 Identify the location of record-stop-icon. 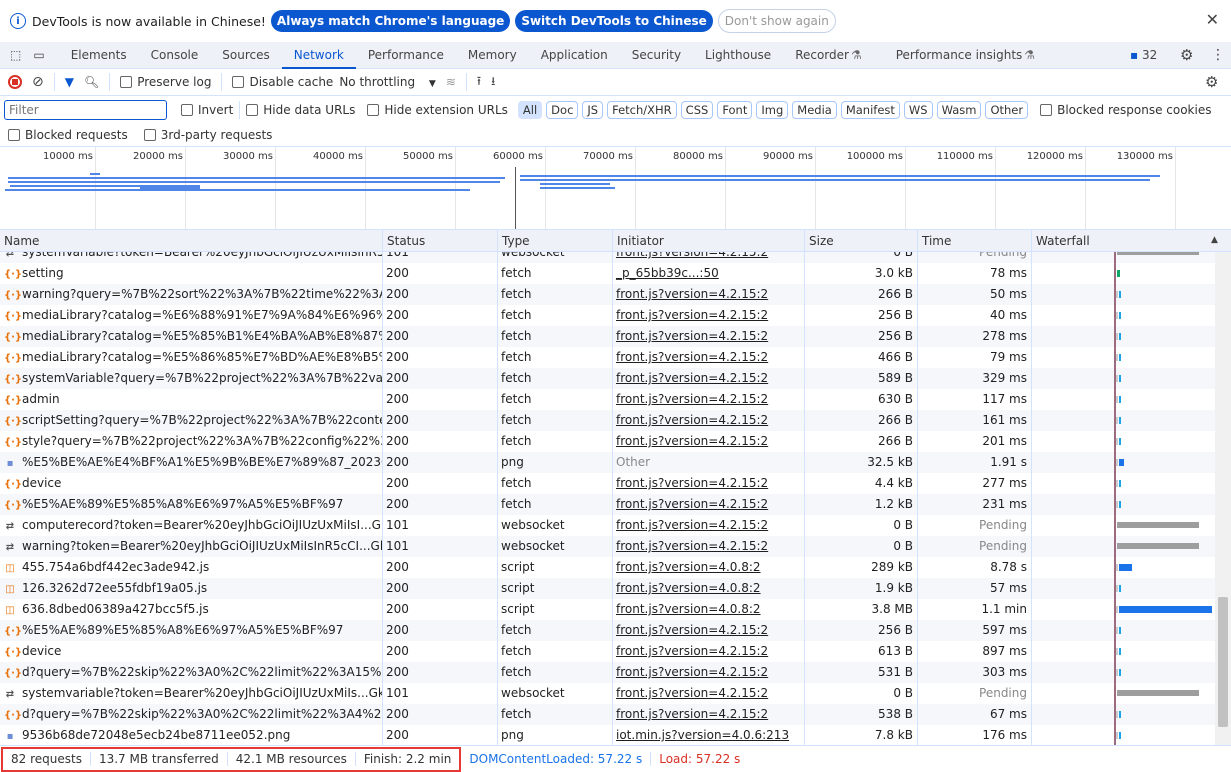
(15, 82).